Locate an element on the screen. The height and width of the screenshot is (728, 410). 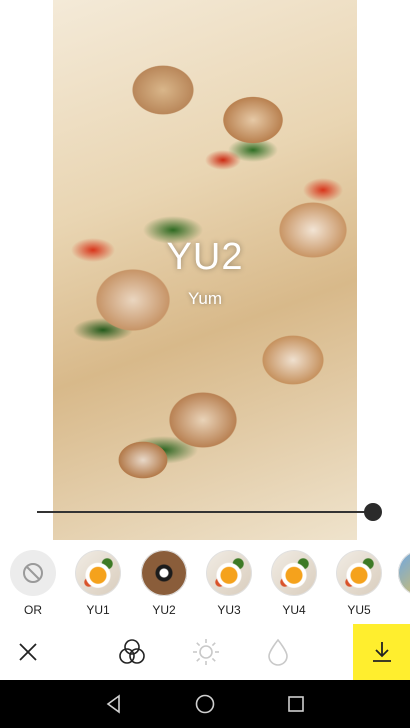
filter-label: YU2 is located at coordinates (164, 610).